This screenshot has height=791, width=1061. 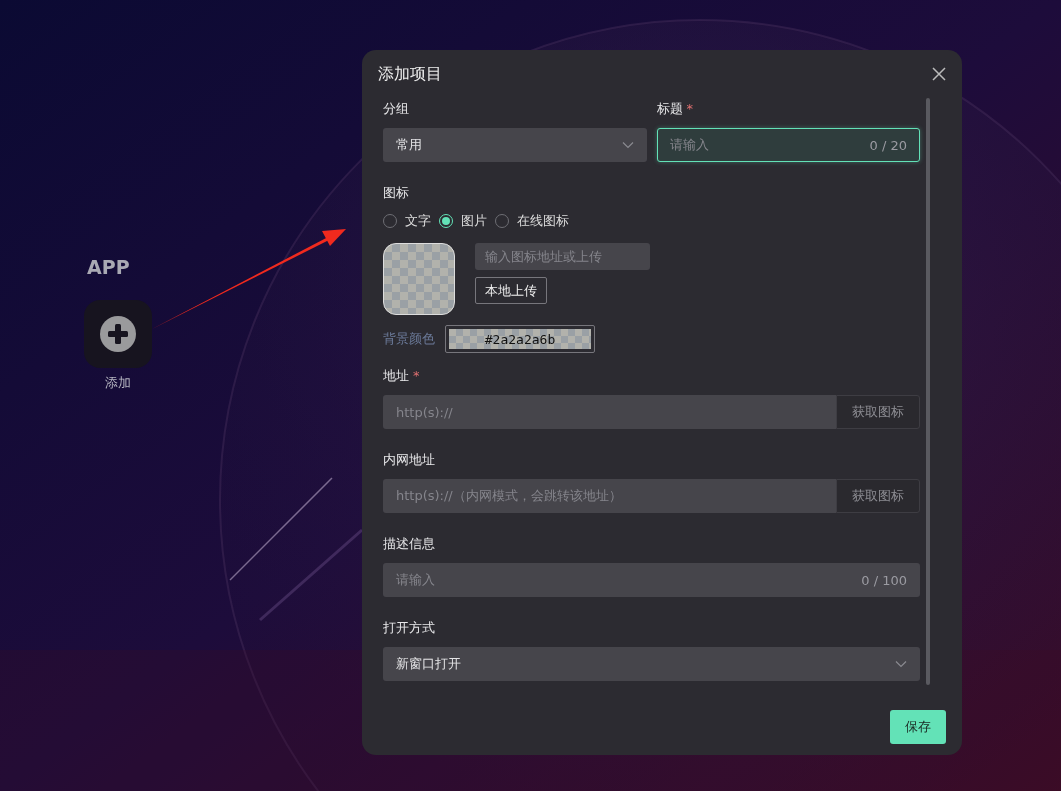 I want to click on close-icon, so click(x=939, y=74).